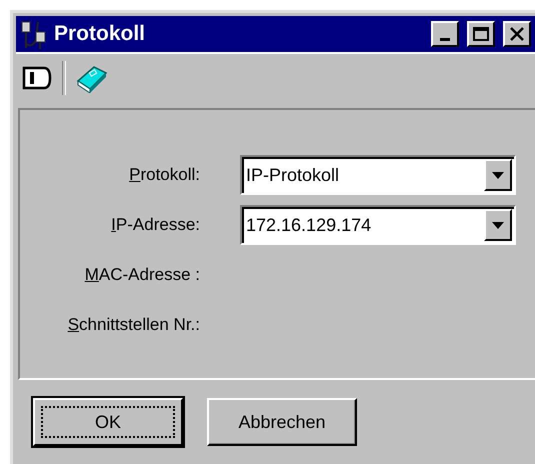  I want to click on cancel-button: Abbrechen, so click(282, 422).